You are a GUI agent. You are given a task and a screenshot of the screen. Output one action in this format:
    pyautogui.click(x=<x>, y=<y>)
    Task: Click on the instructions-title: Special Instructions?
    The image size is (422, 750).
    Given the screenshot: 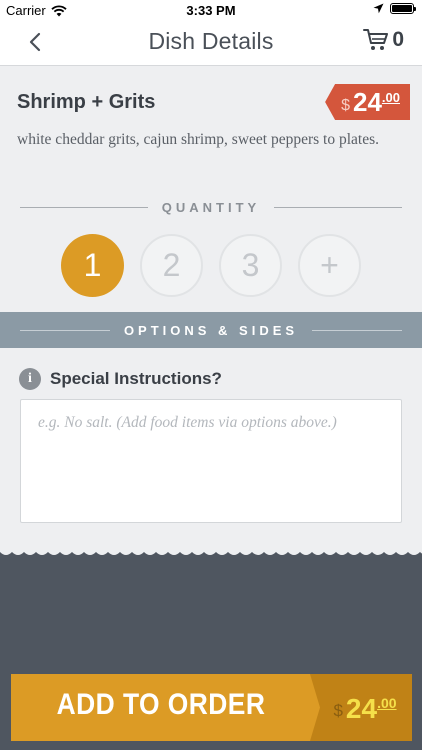 What is the action you would take?
    pyautogui.click(x=136, y=378)
    